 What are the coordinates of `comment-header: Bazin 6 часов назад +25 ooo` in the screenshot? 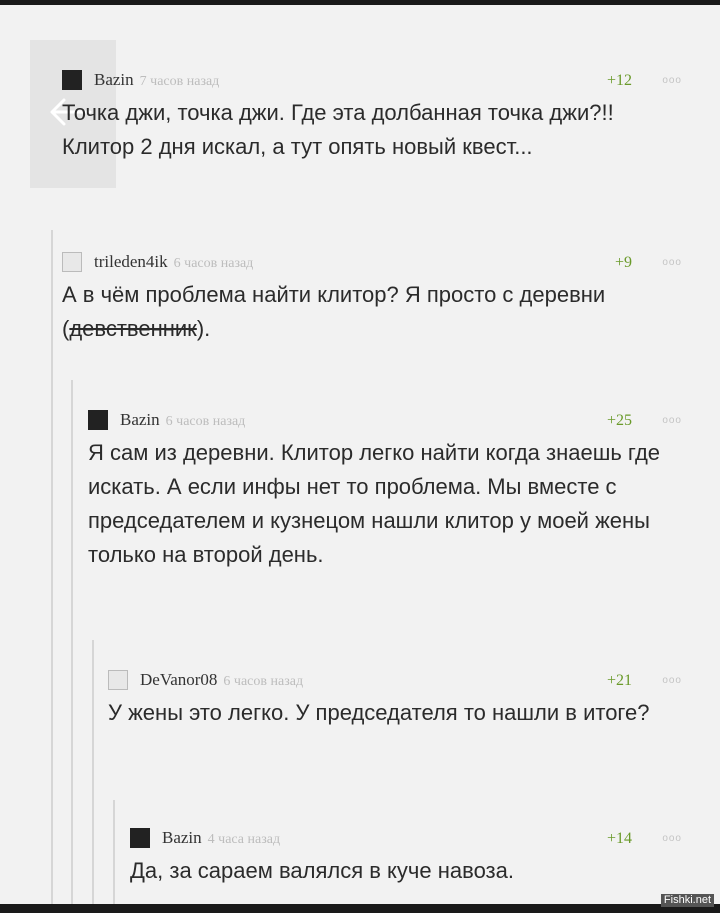 It's located at (385, 421).